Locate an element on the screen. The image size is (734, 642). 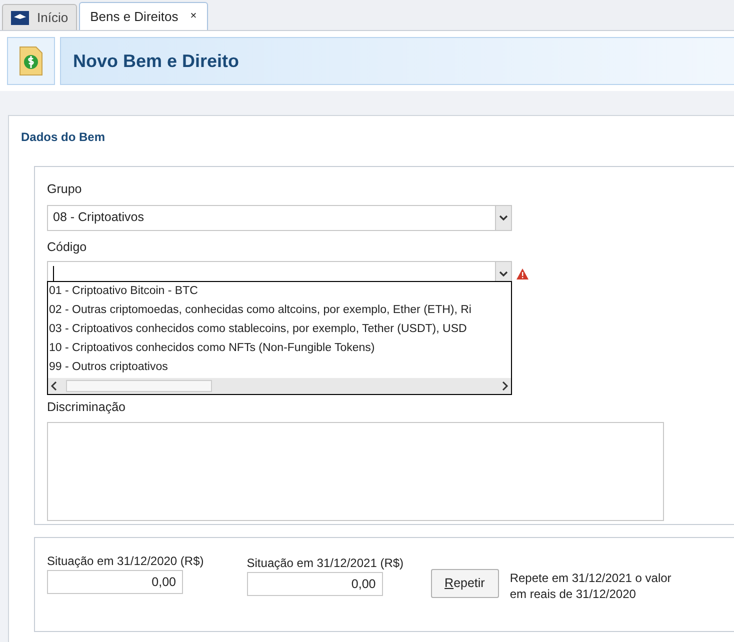
repeat-button: Repetir is located at coordinates (464, 583).